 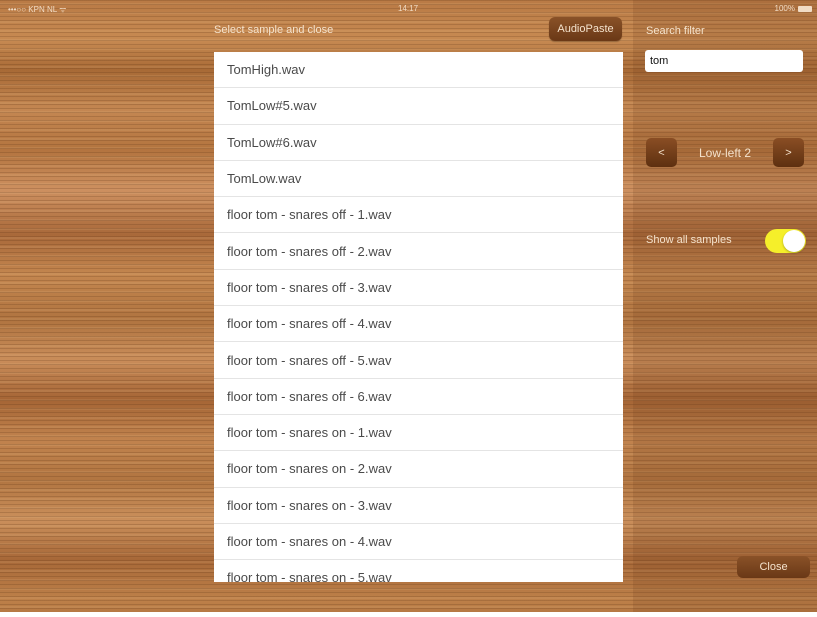 I want to click on status-time: 14:17, so click(x=408, y=8).